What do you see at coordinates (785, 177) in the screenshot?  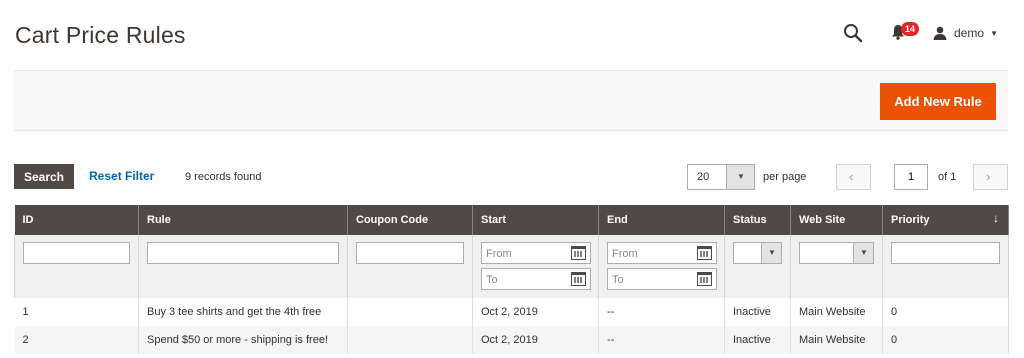 I see `per-page-label: per page` at bounding box center [785, 177].